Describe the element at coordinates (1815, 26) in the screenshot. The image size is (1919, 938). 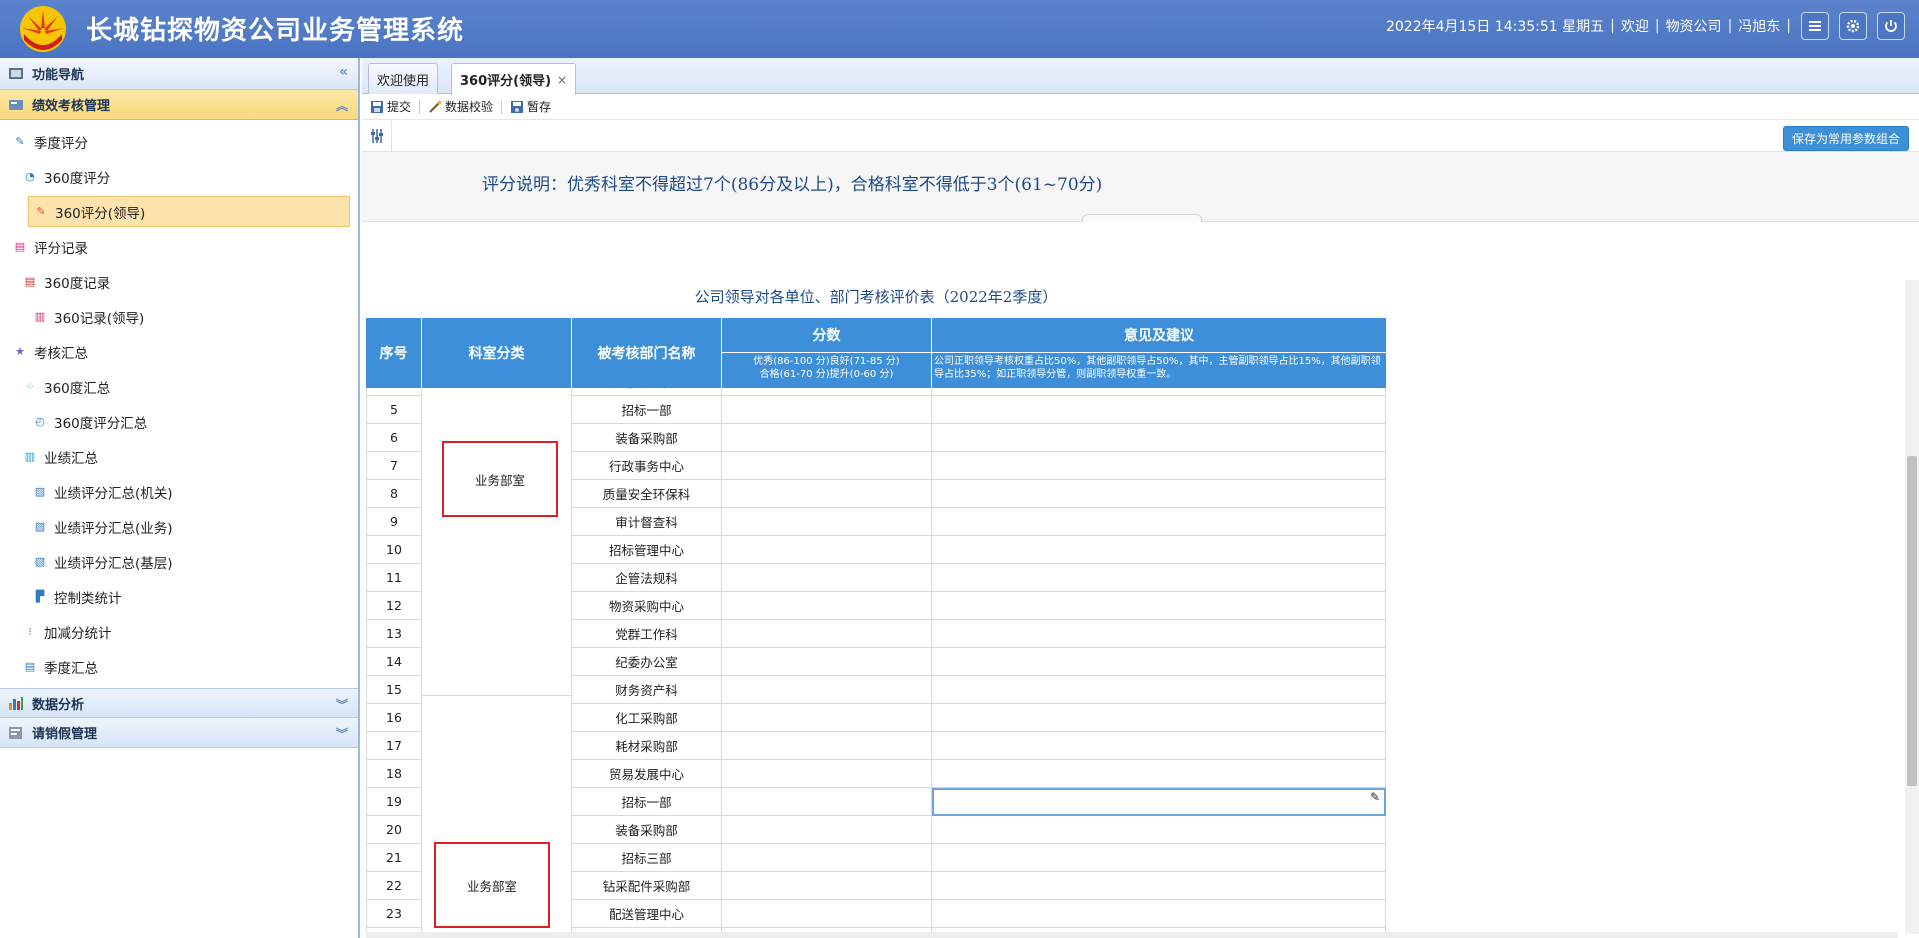
I see `menu-button` at that location.